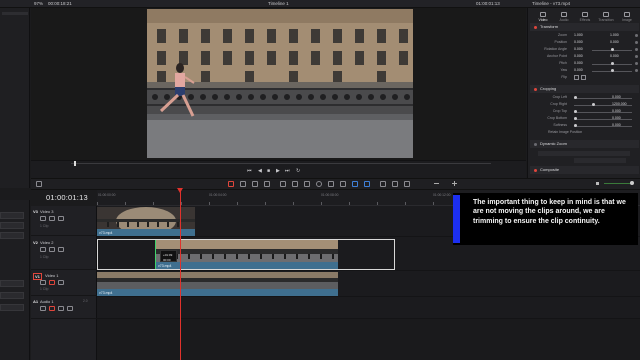  What do you see at coordinates (64, 253) in the screenshot?
I see `track-header-v2: V2 Video 2 1 Clip` at bounding box center [64, 253].